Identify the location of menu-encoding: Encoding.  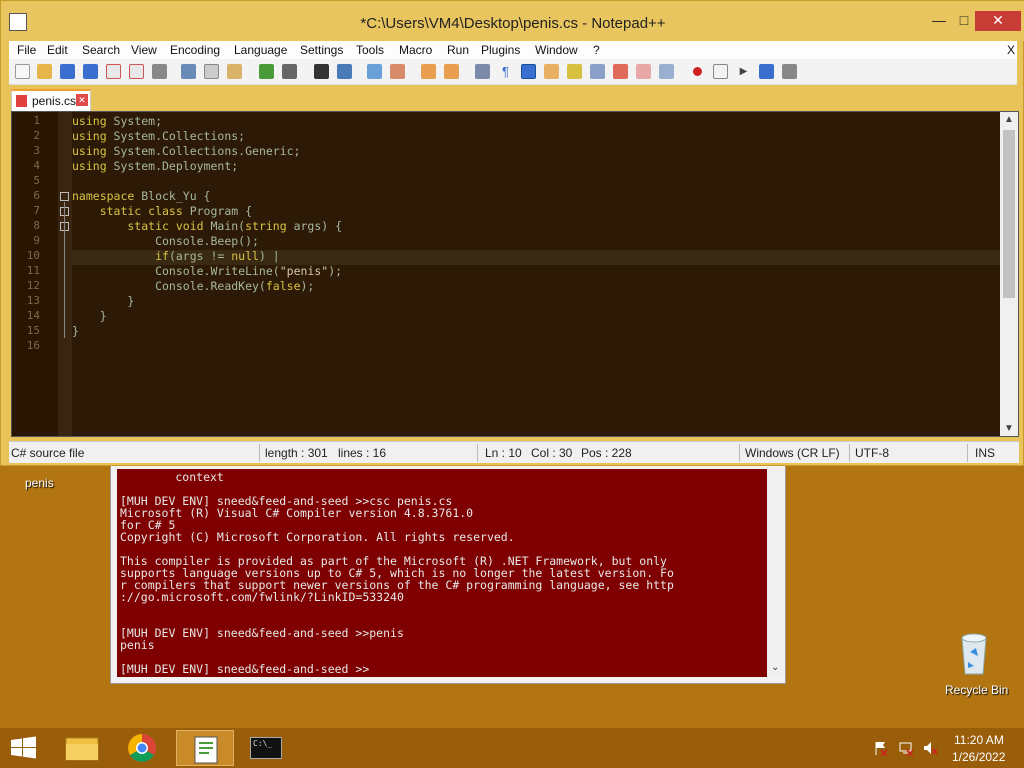
(195, 50).